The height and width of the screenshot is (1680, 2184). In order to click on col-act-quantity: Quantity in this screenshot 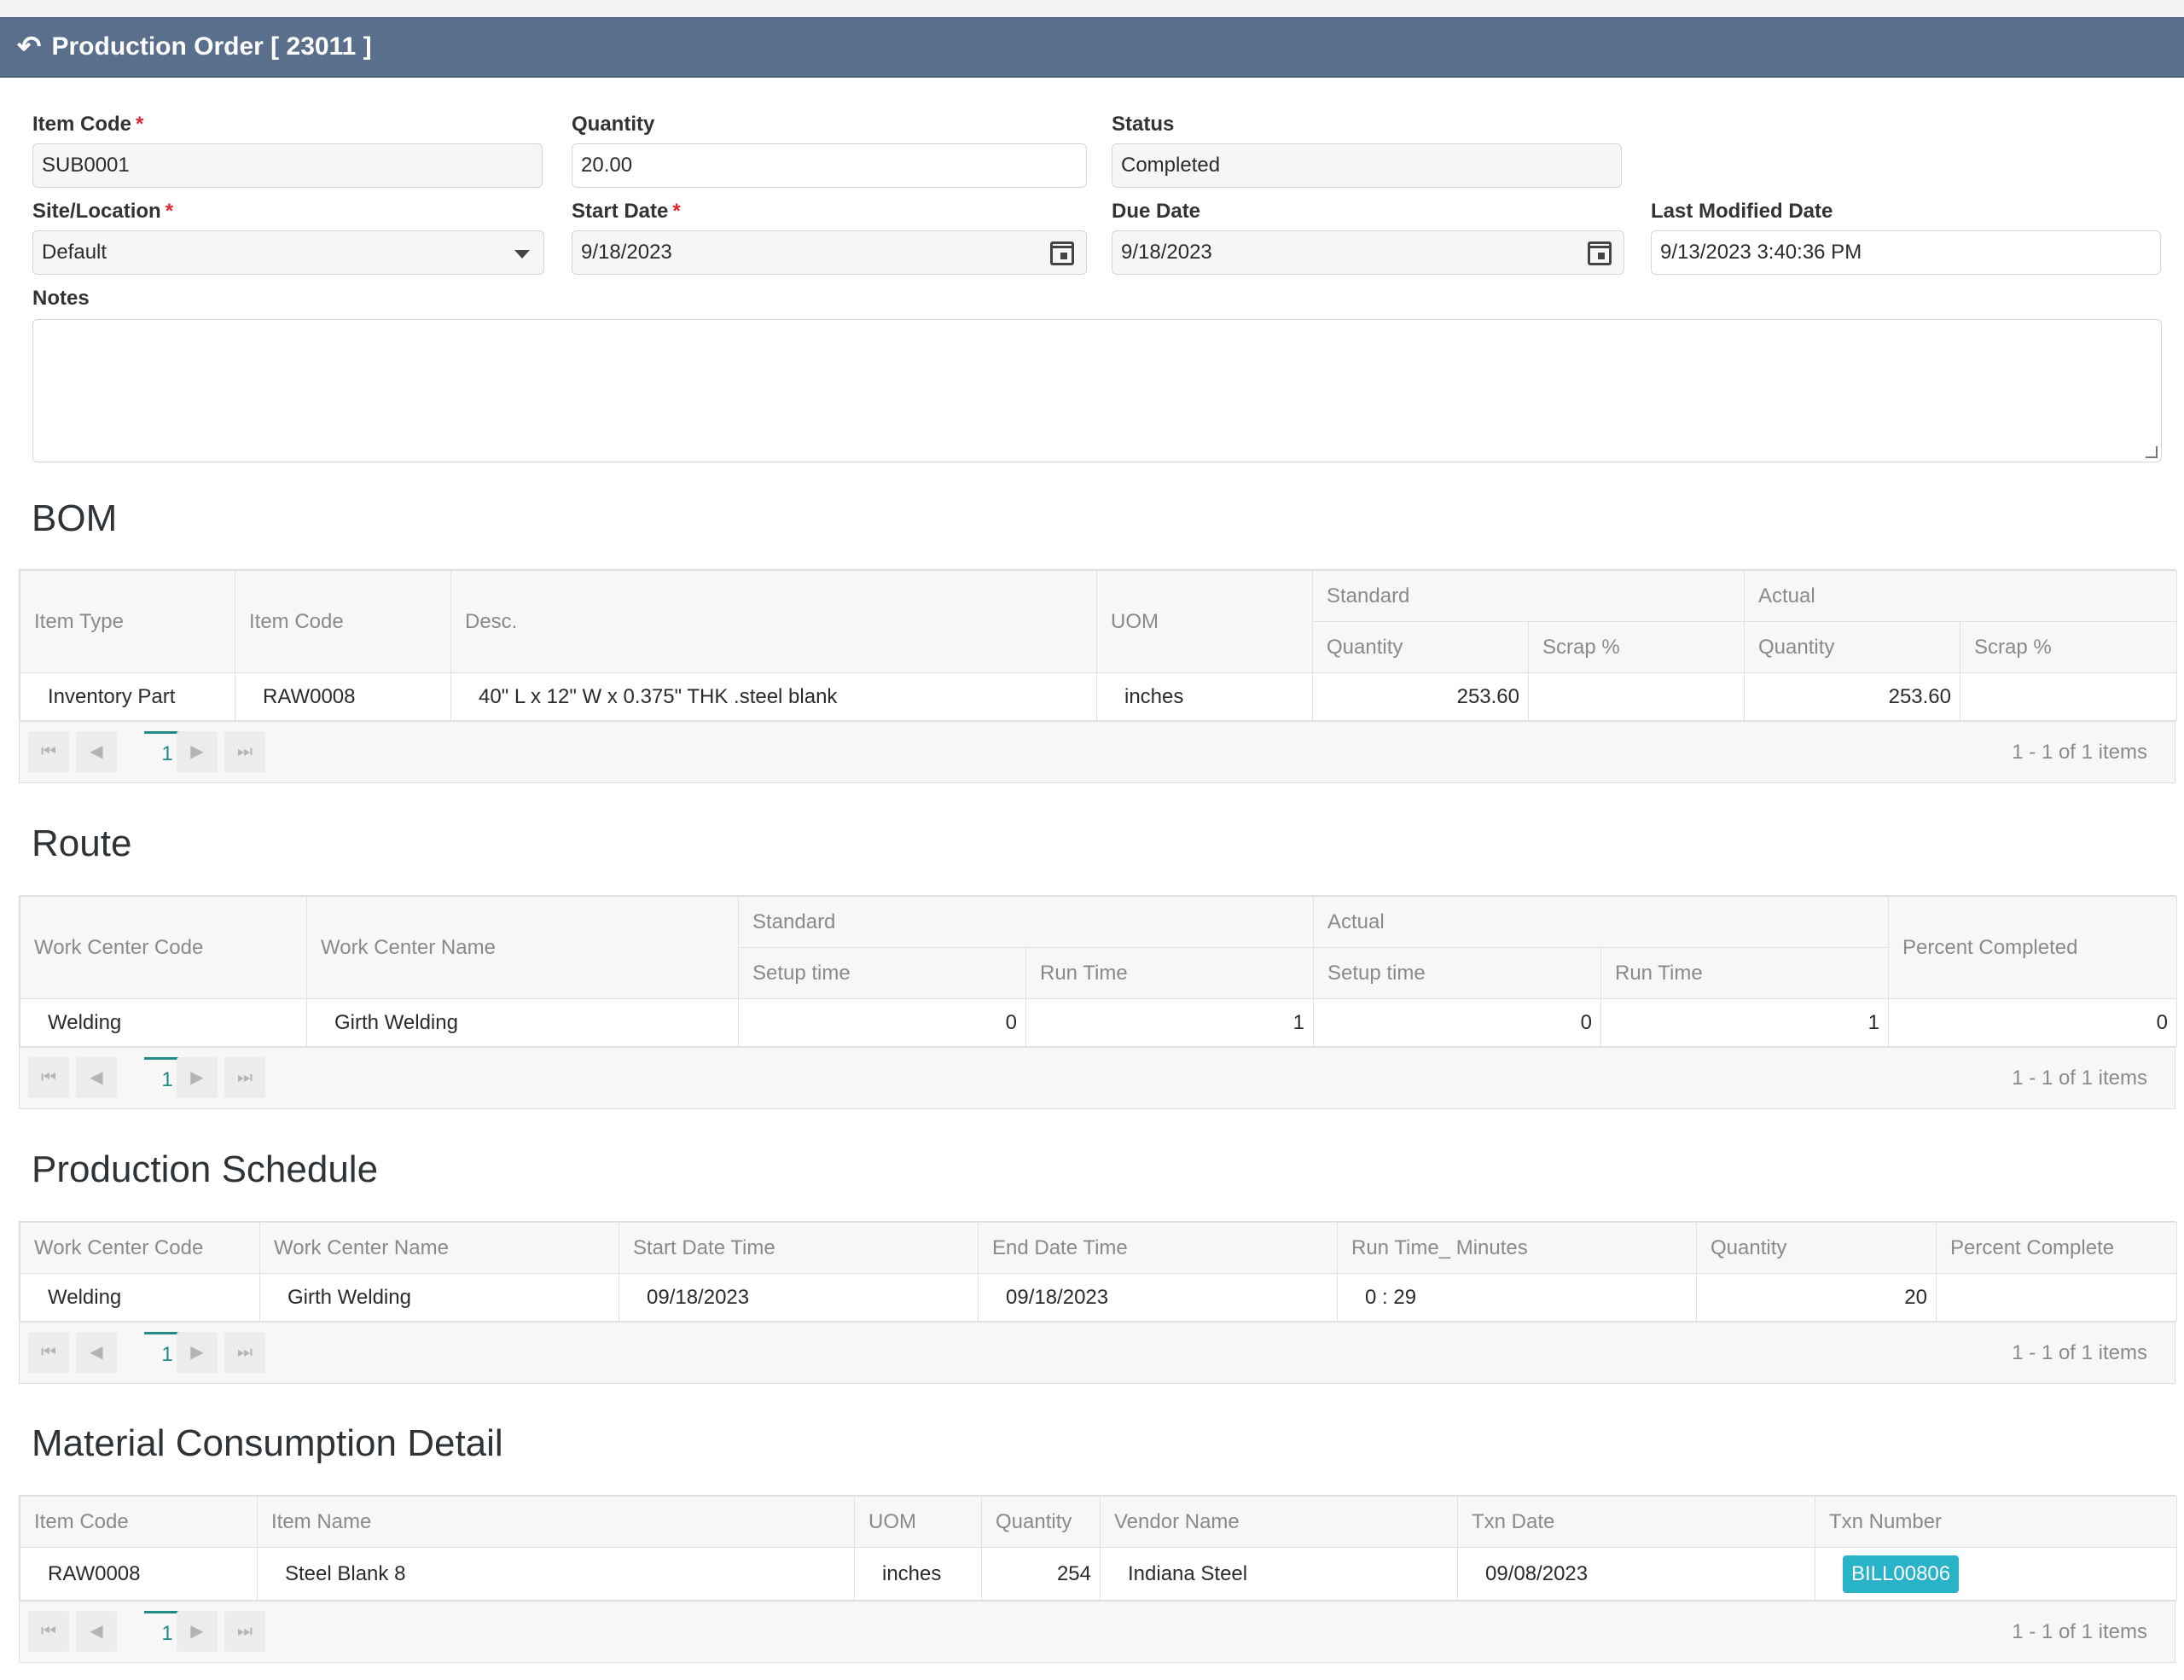, I will do `click(1852, 647)`.